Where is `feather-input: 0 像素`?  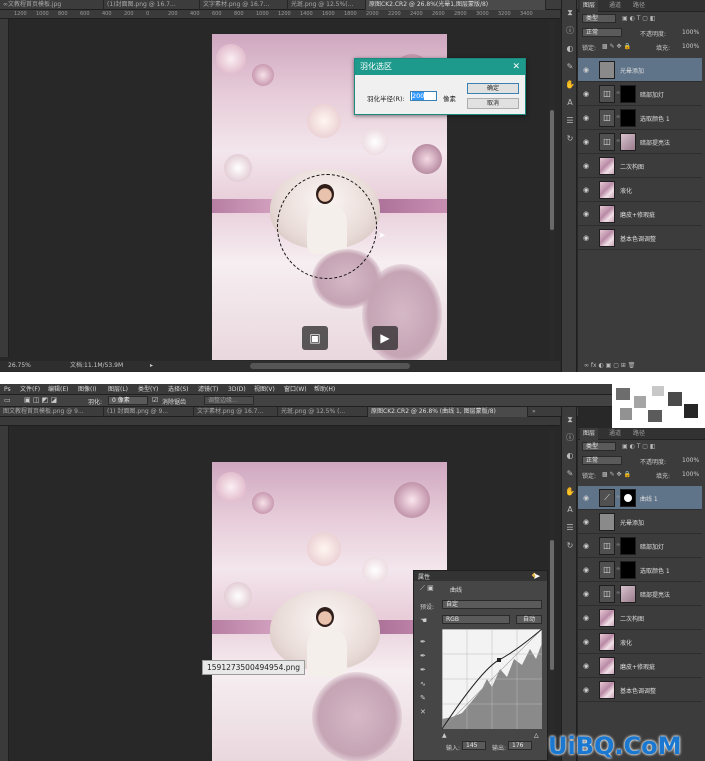 feather-input: 0 像素 is located at coordinates (128, 400).